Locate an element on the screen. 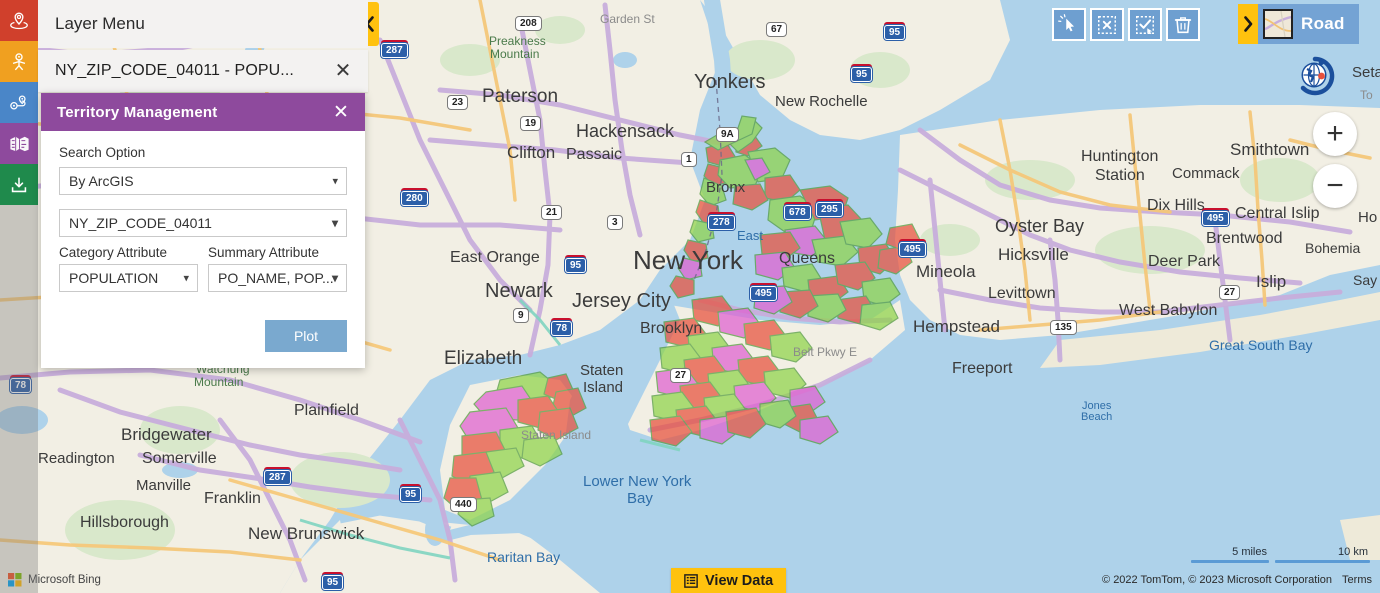 This screenshot has height=593, width=1380. tool-rail is located at coordinates (19, 296).